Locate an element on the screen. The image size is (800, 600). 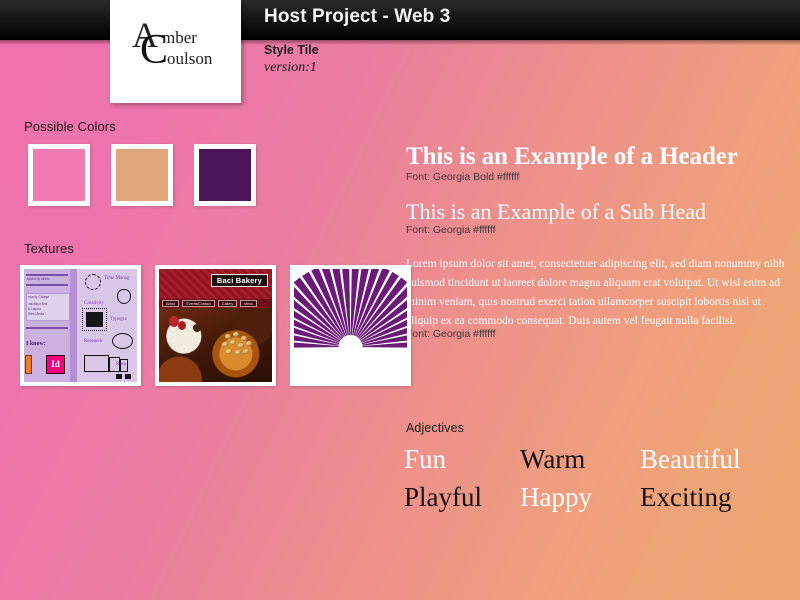
page-title: Host Project - Web 3 is located at coordinates (357, 16).